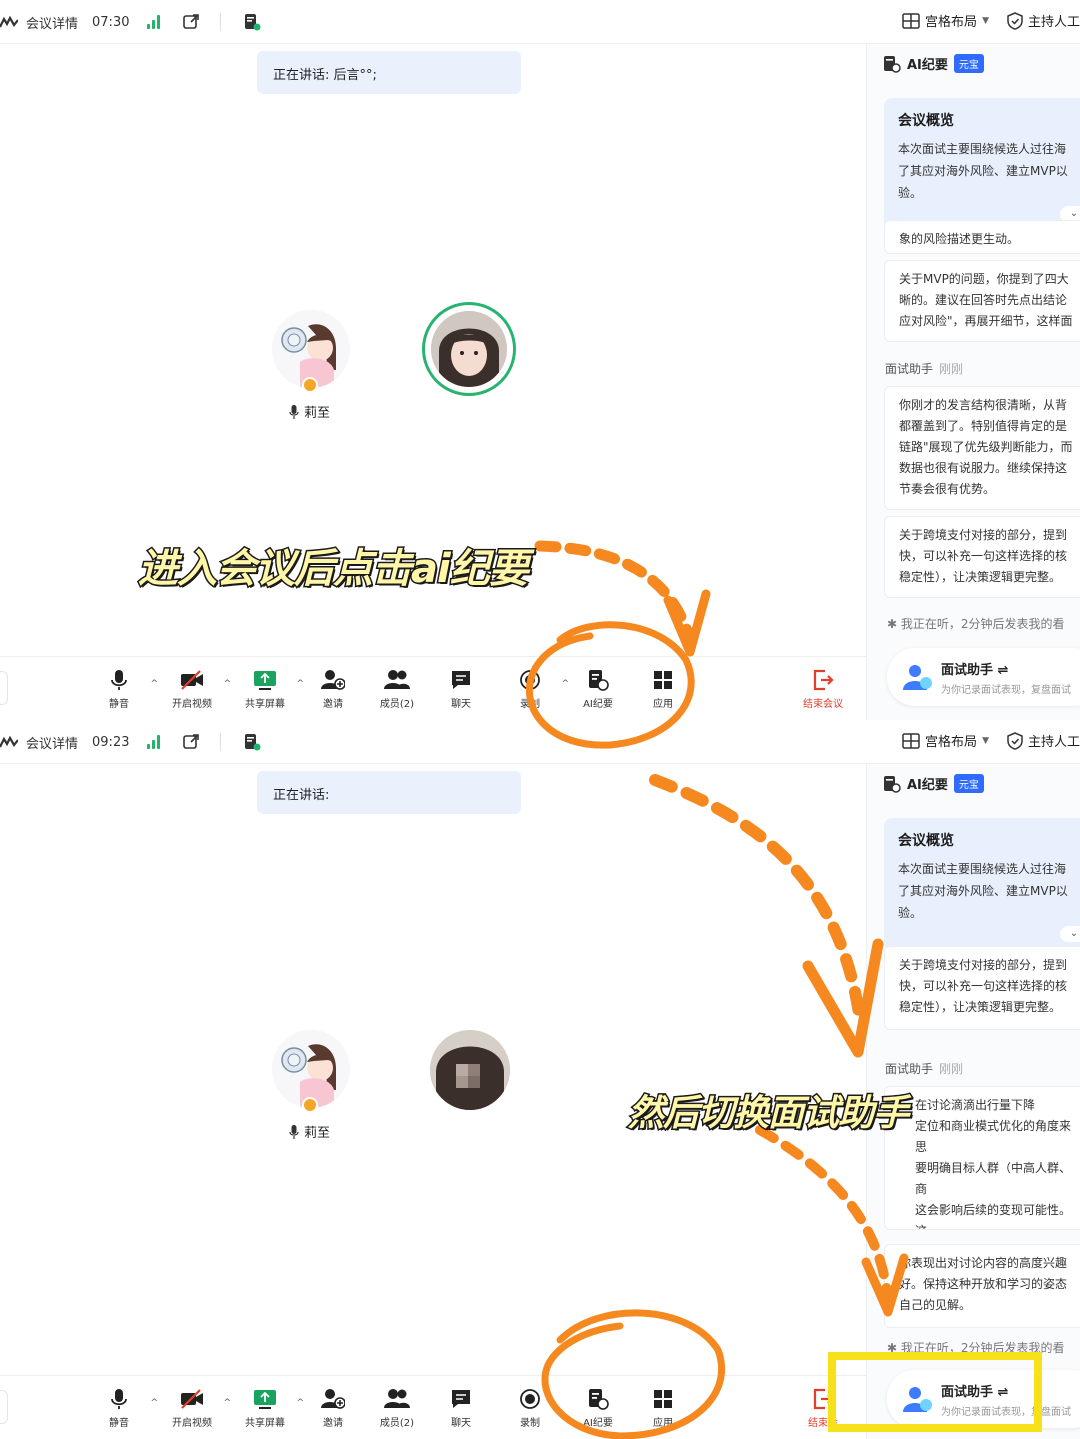  I want to click on participant-name-row: 莉至, so click(309, 1131).